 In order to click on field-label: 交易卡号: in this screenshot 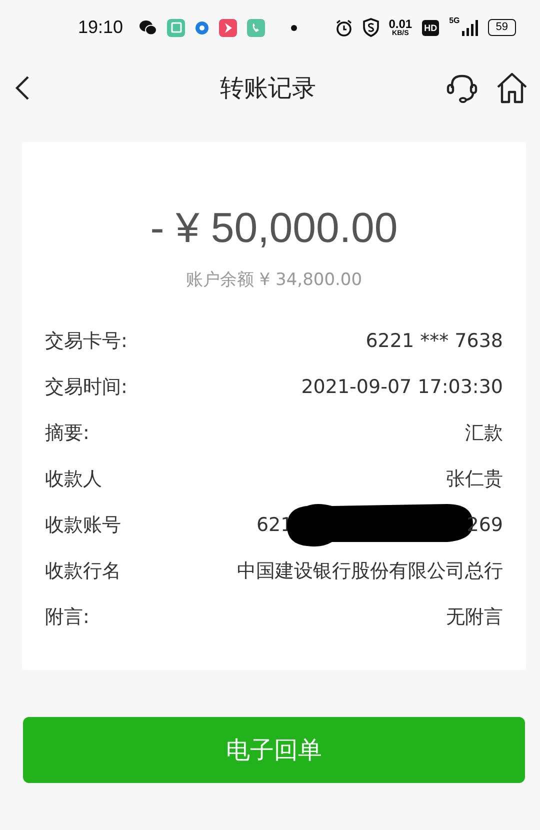, I will do `click(86, 341)`.